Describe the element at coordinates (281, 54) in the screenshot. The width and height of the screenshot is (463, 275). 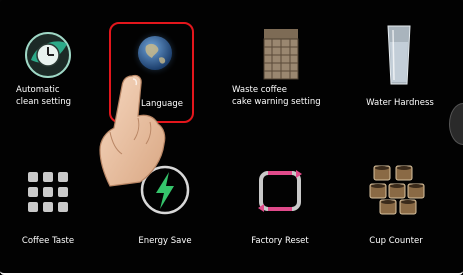
I see `grinder-icon` at that location.